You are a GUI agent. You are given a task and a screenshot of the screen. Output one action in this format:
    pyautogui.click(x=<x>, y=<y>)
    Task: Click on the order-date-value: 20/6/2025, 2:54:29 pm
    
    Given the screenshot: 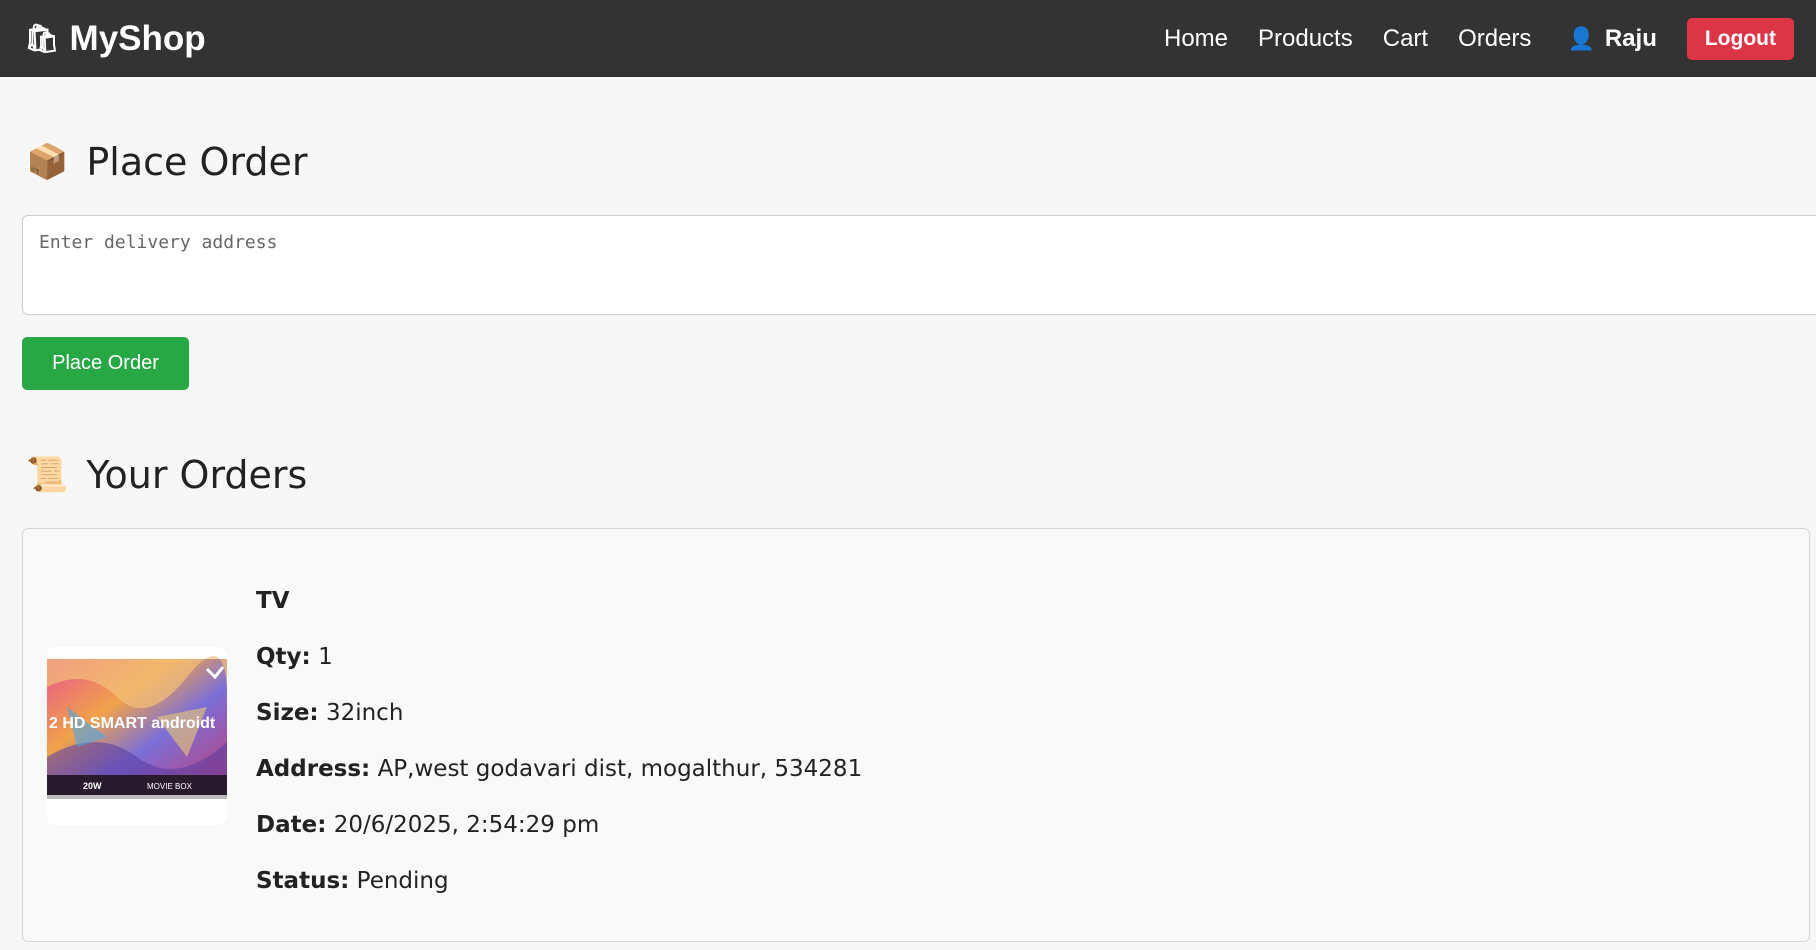 What is the action you would take?
    pyautogui.click(x=466, y=825)
    